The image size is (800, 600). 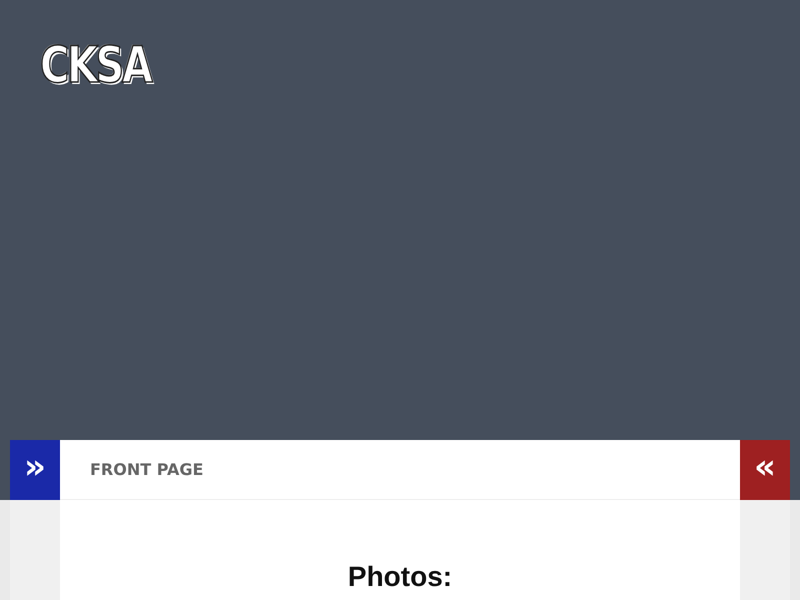 What do you see at coordinates (400, 577) in the screenshot?
I see `page-heading: Photos:` at bounding box center [400, 577].